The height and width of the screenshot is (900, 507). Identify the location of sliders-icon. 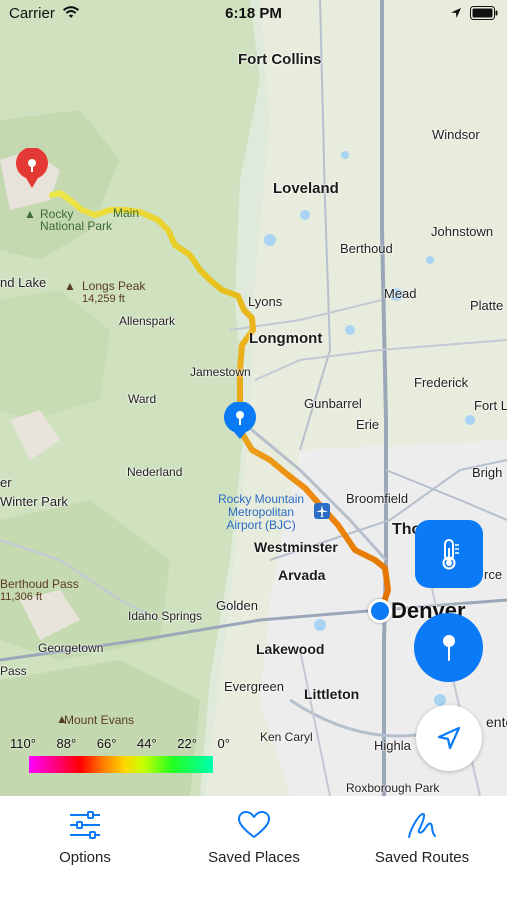
(85, 825).